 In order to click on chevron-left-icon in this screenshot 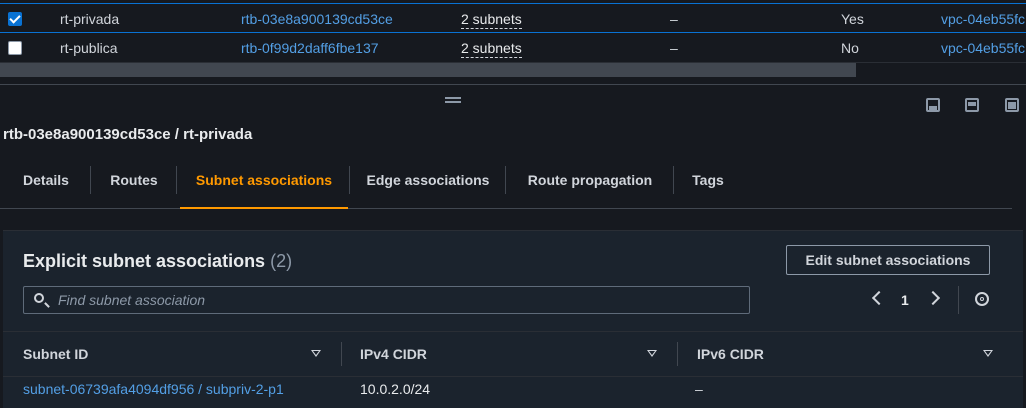, I will do `click(879, 298)`.